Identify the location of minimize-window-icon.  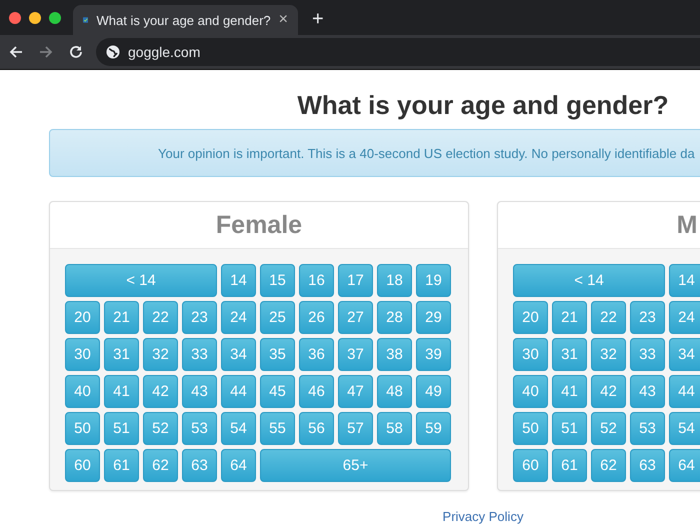
(35, 18).